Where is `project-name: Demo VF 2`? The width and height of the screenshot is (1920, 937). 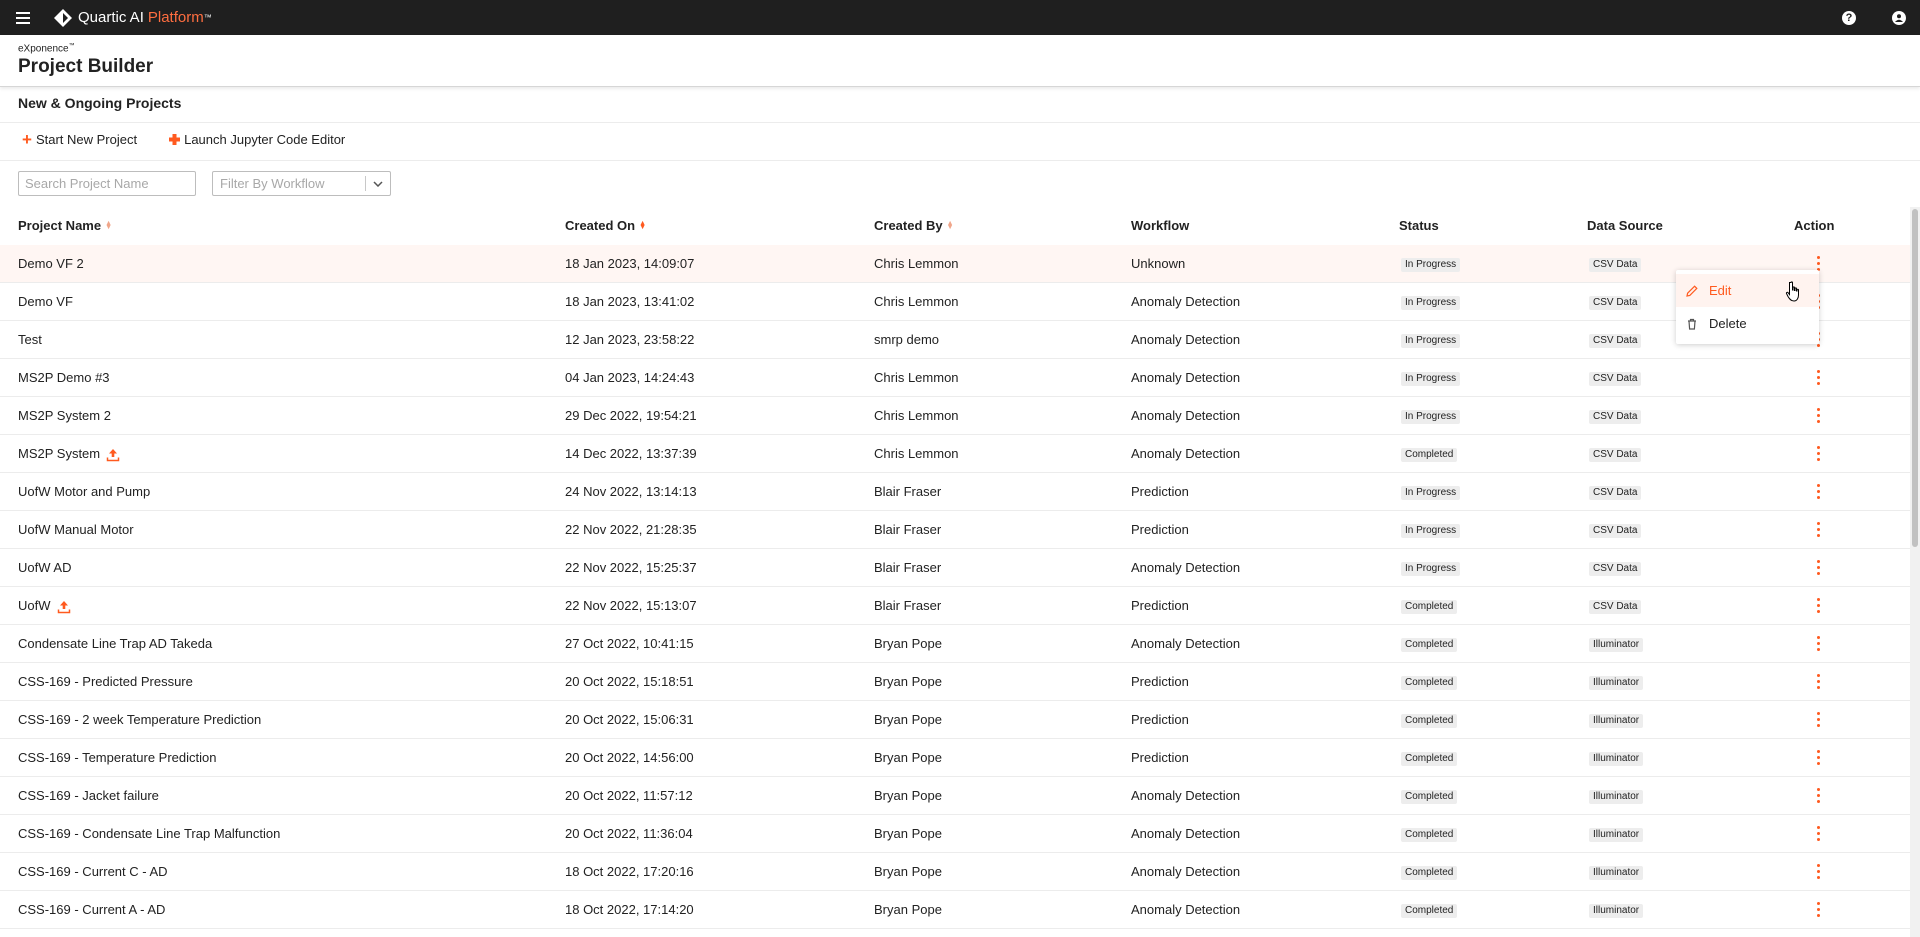
project-name: Demo VF 2 is located at coordinates (51, 263).